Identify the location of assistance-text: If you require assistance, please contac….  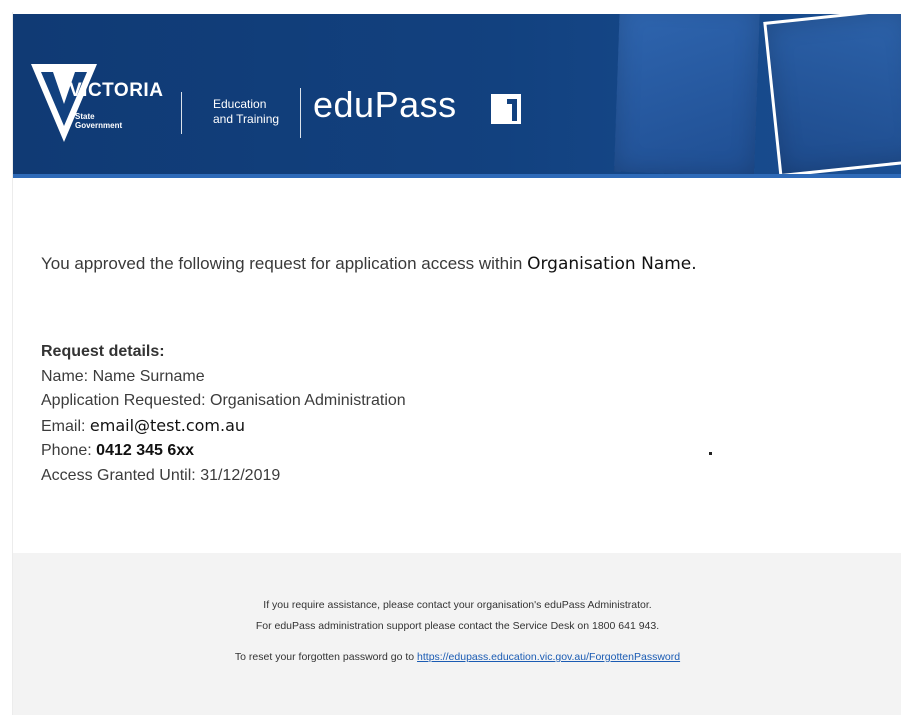
(457, 605).